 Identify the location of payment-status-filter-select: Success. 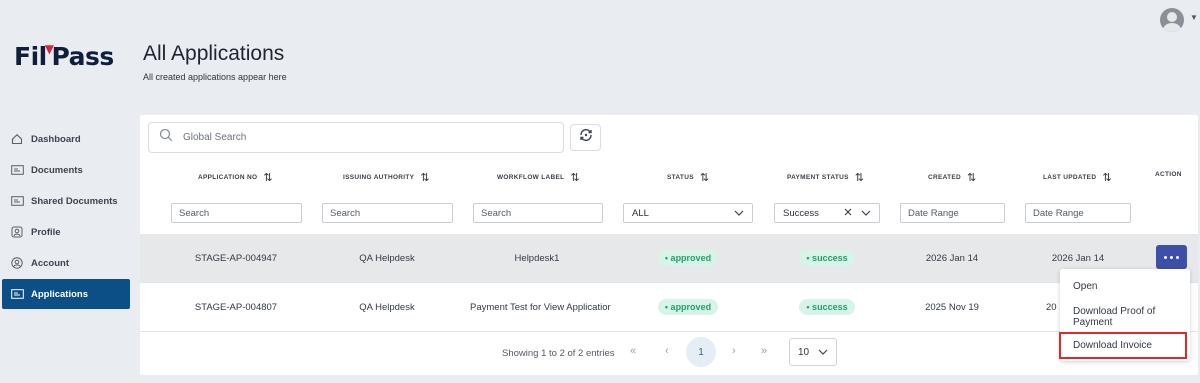
(827, 213).